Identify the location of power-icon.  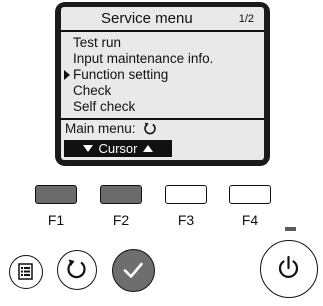
(288, 266).